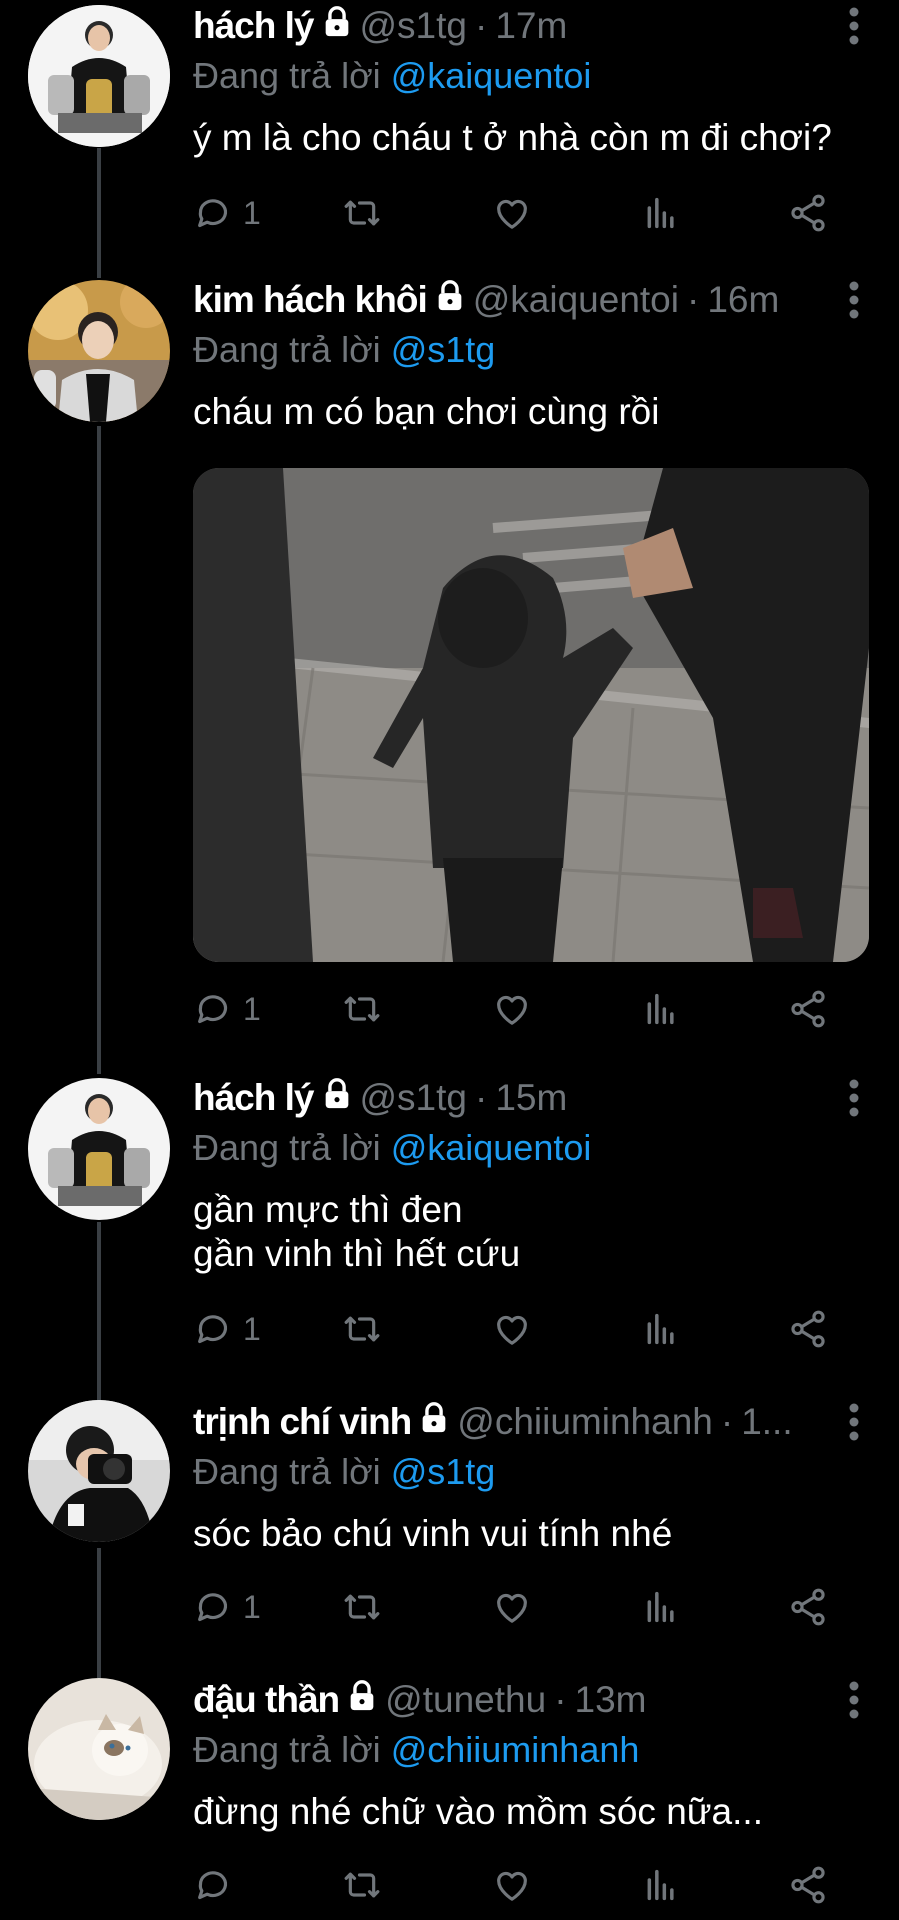 The width and height of the screenshot is (899, 1920). I want to click on tweet-header: hách lý @s1tg · 17m, so click(531, 26).